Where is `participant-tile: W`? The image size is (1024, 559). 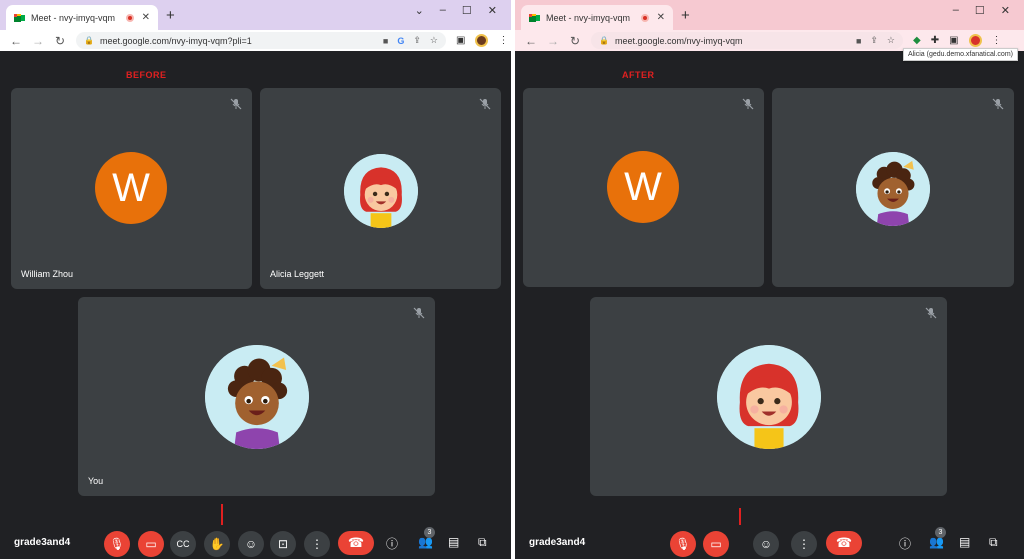
participant-tile: W is located at coordinates (643, 187).